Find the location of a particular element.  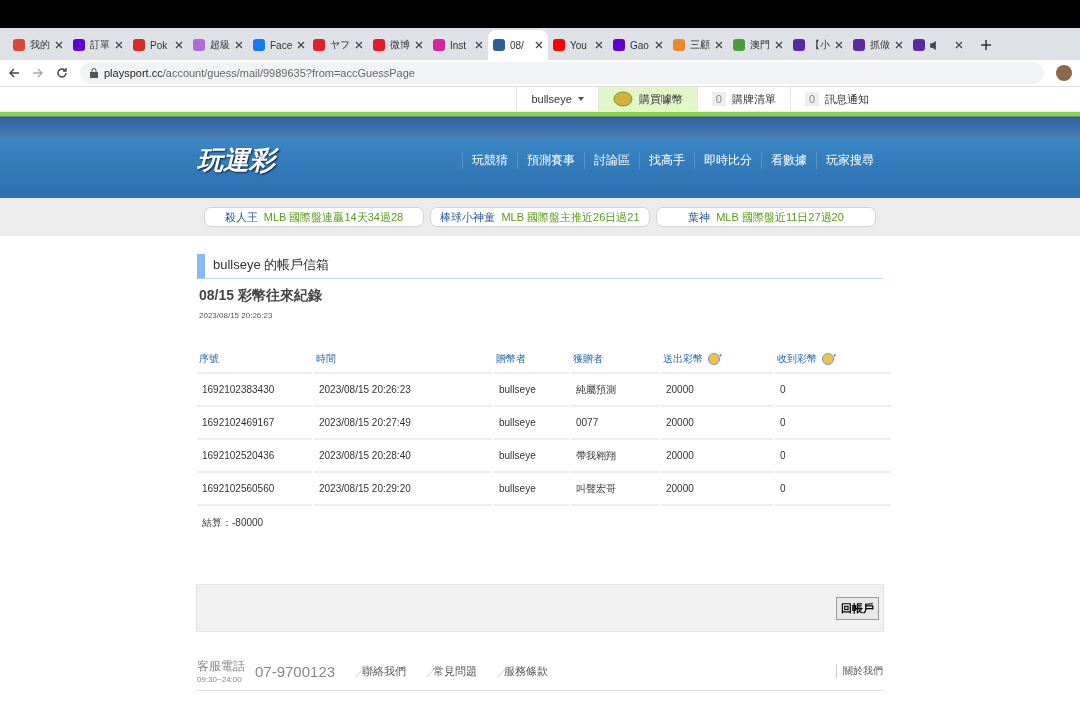

browser-tab: 08/ is located at coordinates (518, 45).